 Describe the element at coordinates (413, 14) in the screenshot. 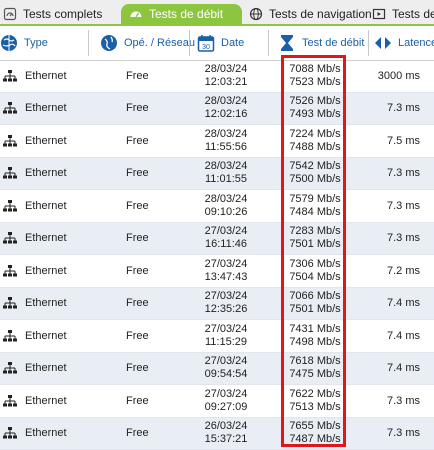

I see `tab-label: Tests de` at that location.